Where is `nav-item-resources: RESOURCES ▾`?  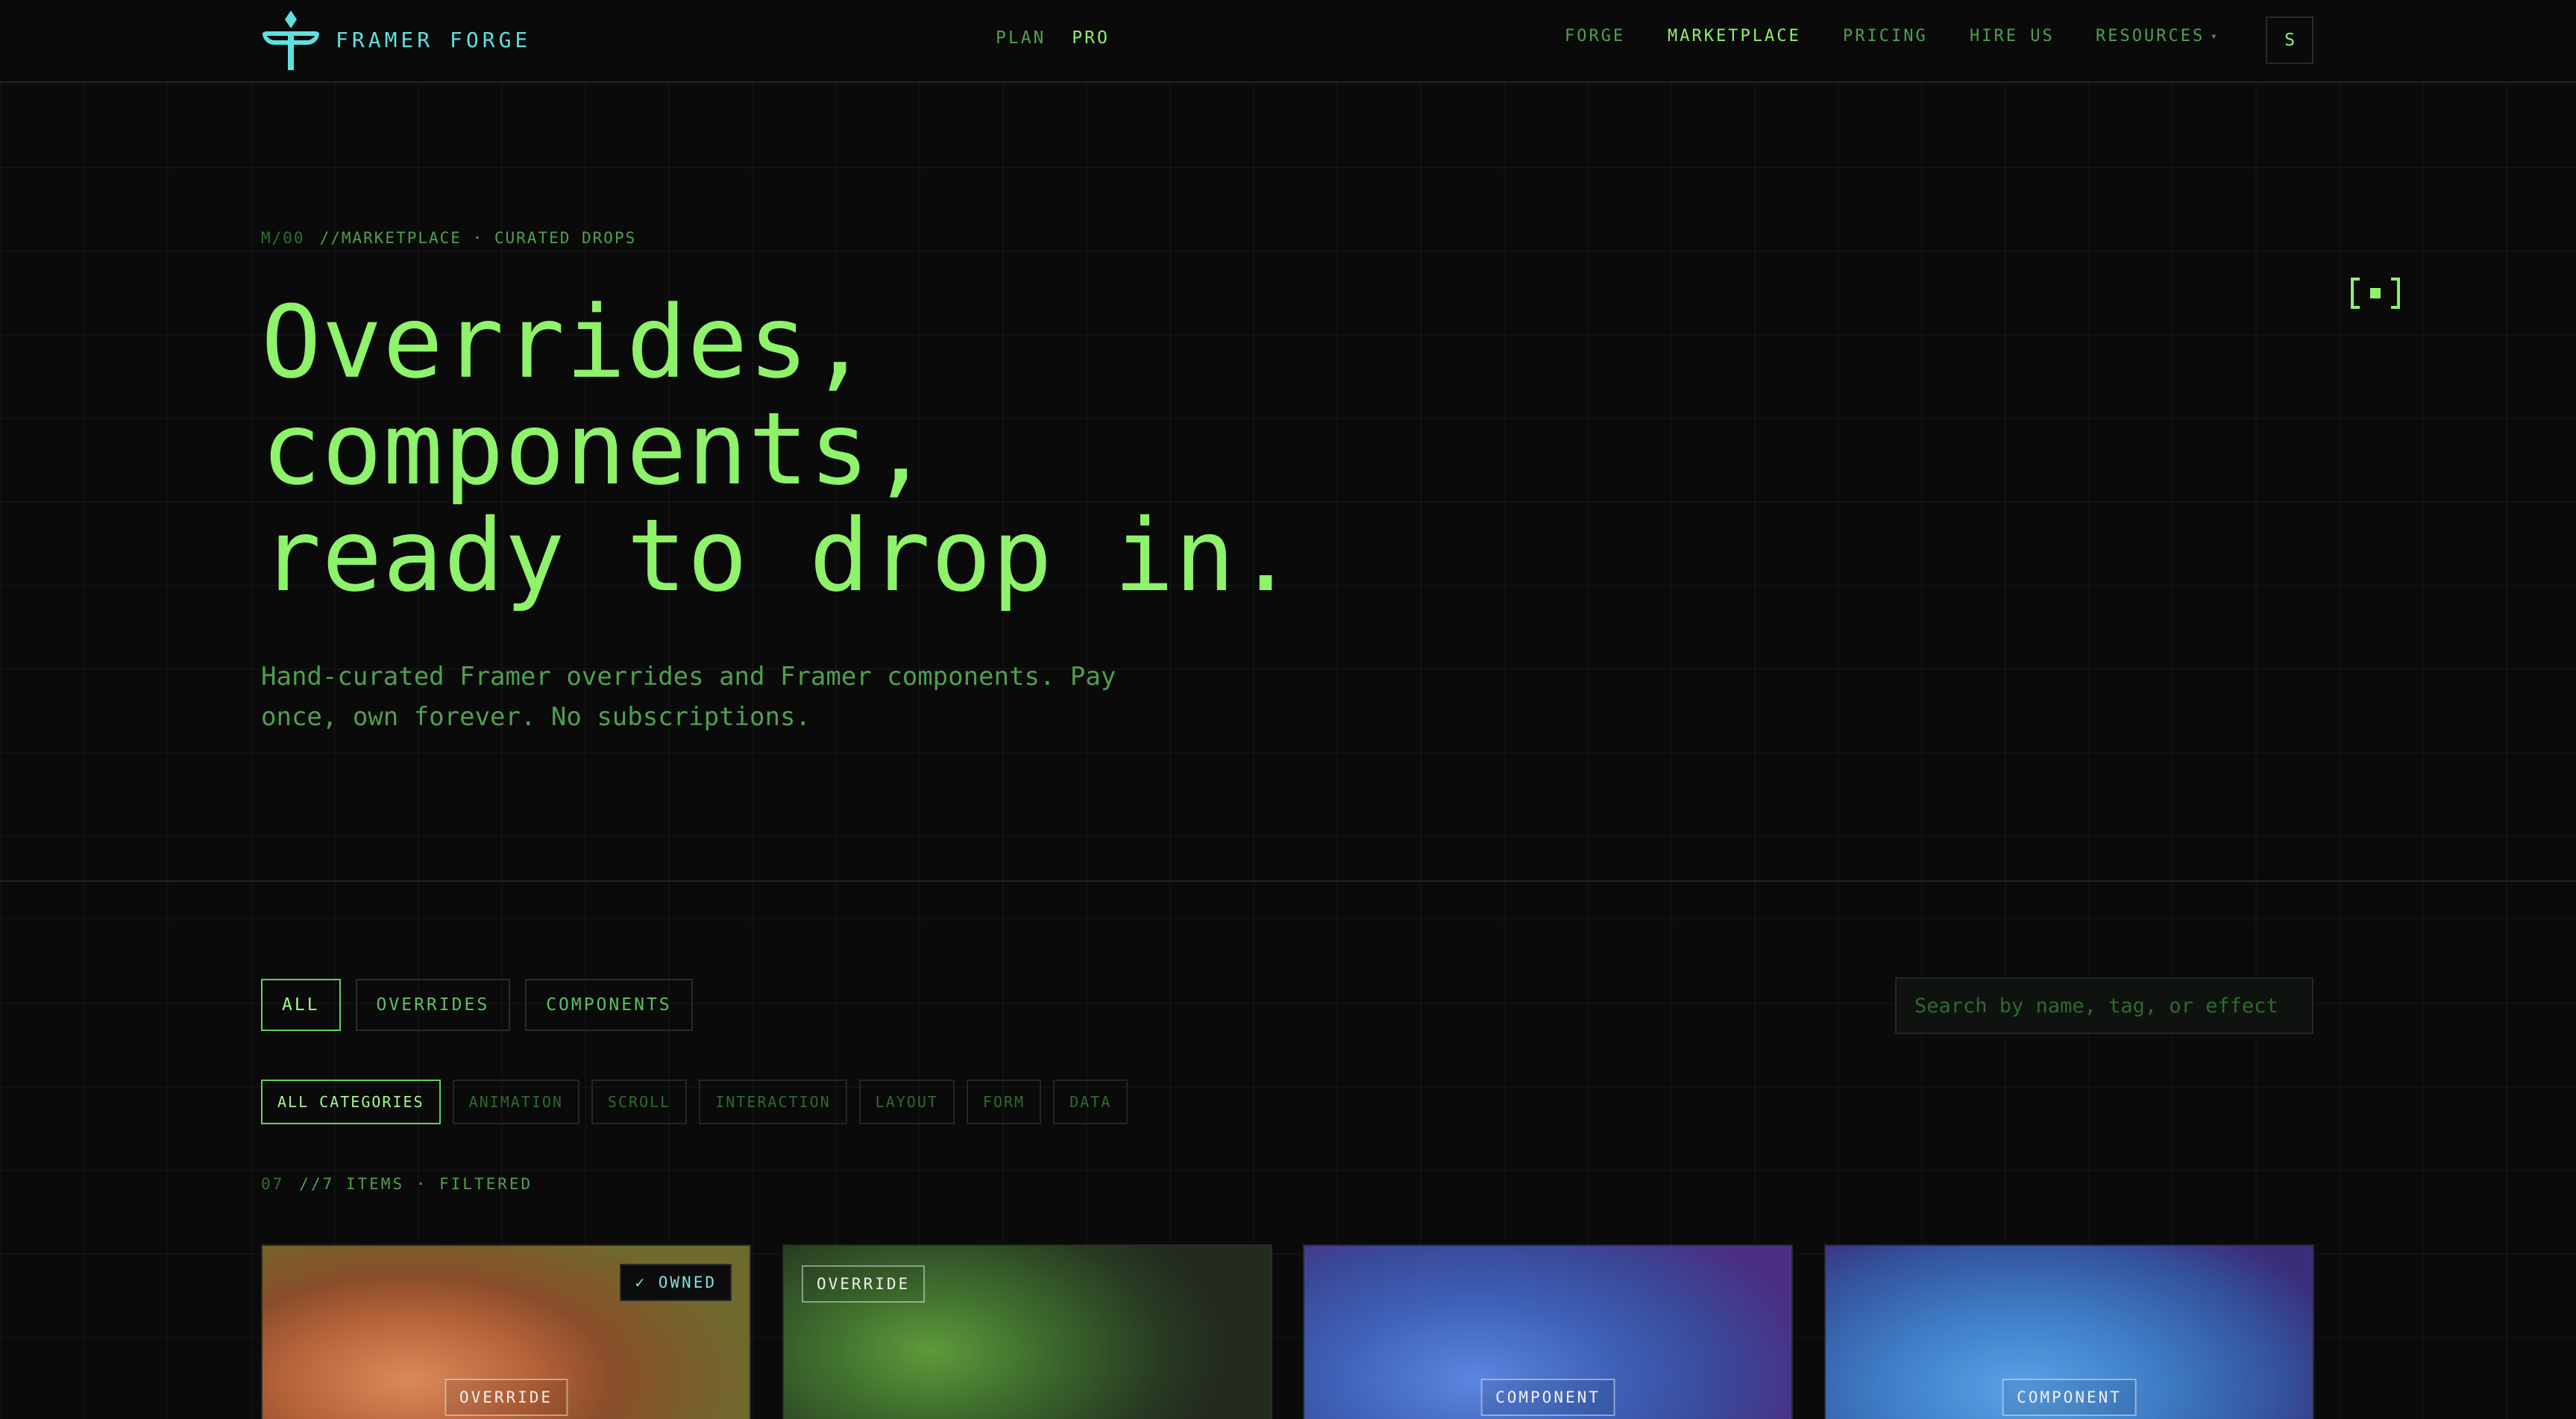 nav-item-resources: RESOURCES ▾ is located at coordinates (2158, 36).